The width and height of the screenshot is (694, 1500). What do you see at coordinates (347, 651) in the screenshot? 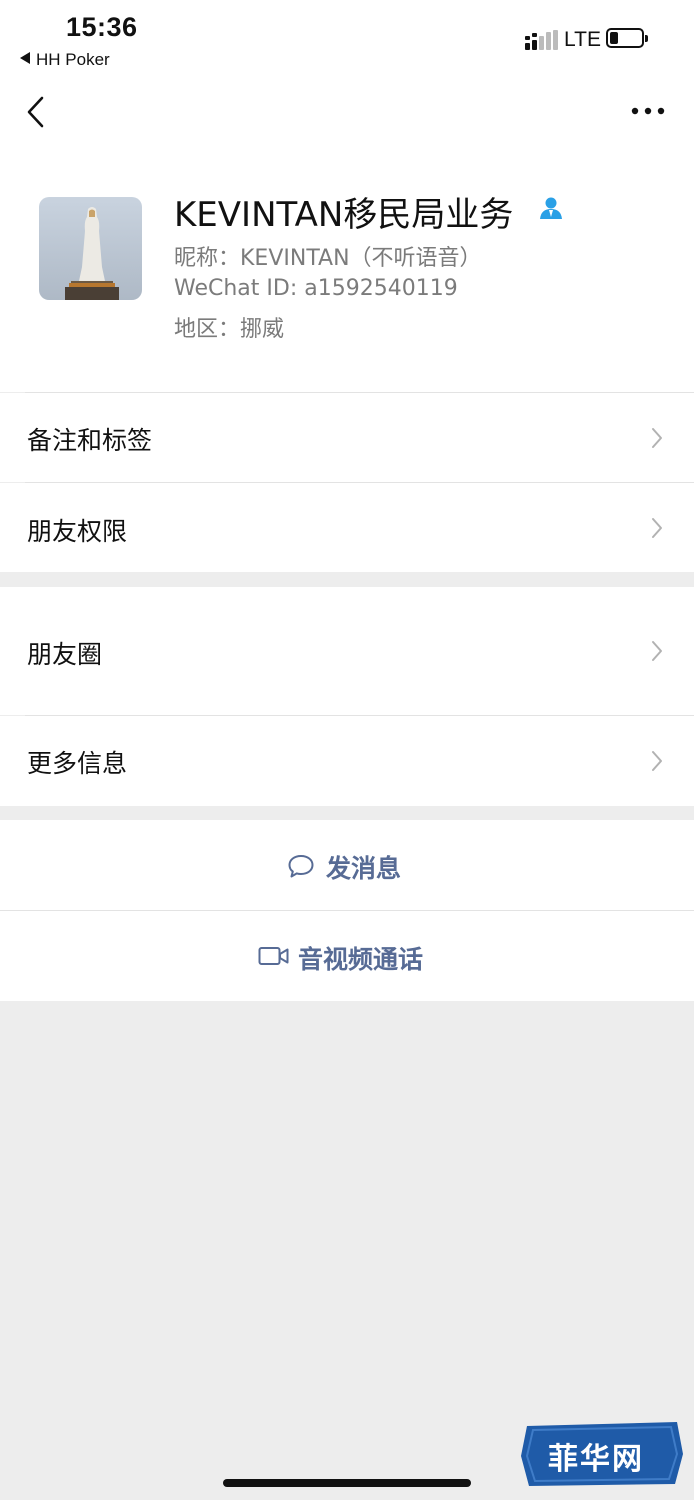
I see `menu-item-moments: 朋友圈` at bounding box center [347, 651].